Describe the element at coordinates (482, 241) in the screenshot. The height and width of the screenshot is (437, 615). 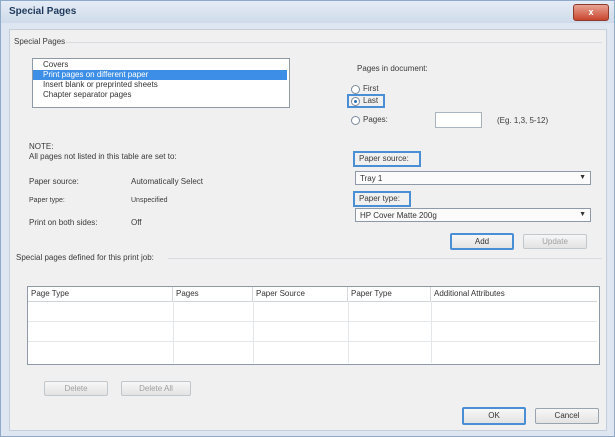
I see `add-button: Add` at that location.